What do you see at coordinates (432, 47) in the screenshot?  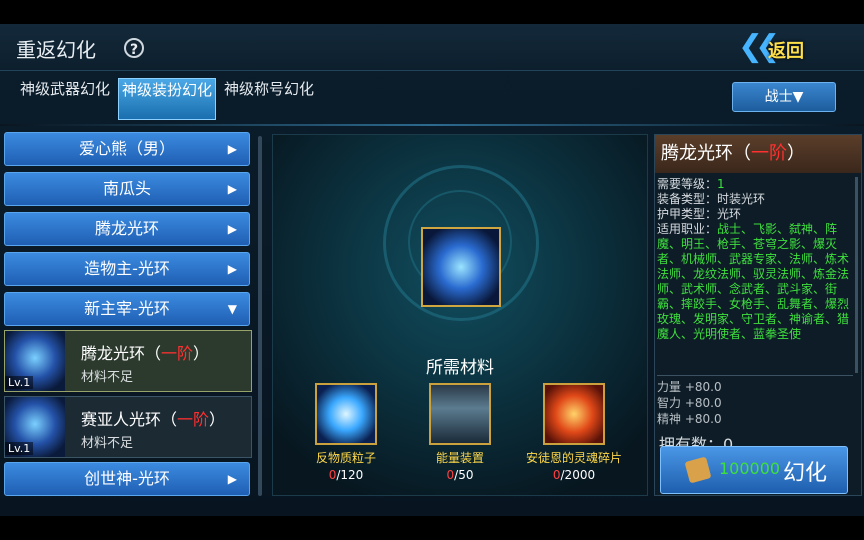 I see `header-bar: 重返幻化 ? ❮❮ 返回` at bounding box center [432, 47].